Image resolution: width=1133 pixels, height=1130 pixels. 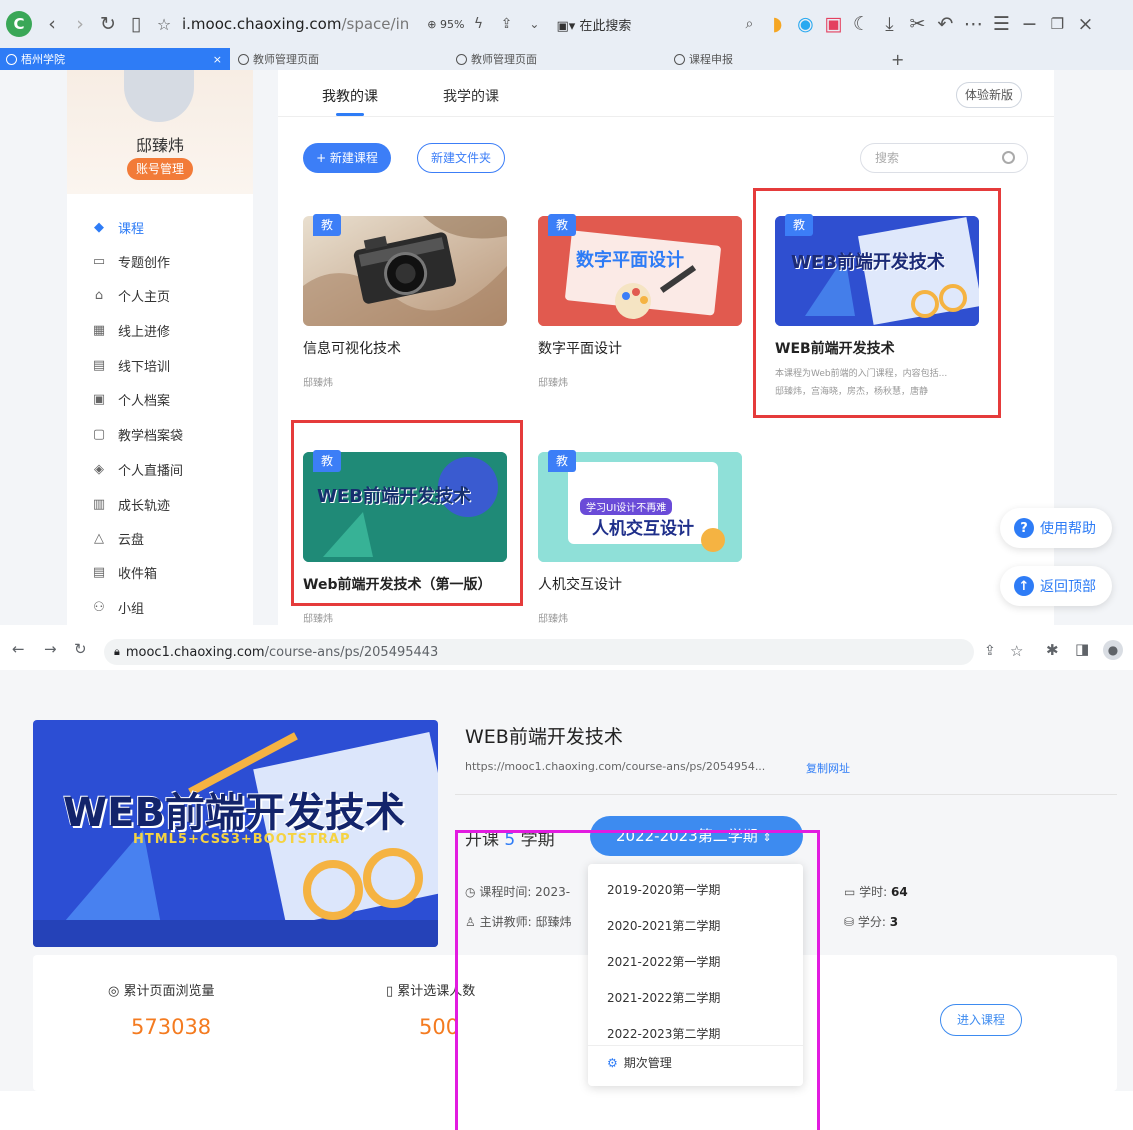 What do you see at coordinates (1056, 586) in the screenshot?
I see `back-to-top-button: ↑ 返回顶部` at bounding box center [1056, 586].